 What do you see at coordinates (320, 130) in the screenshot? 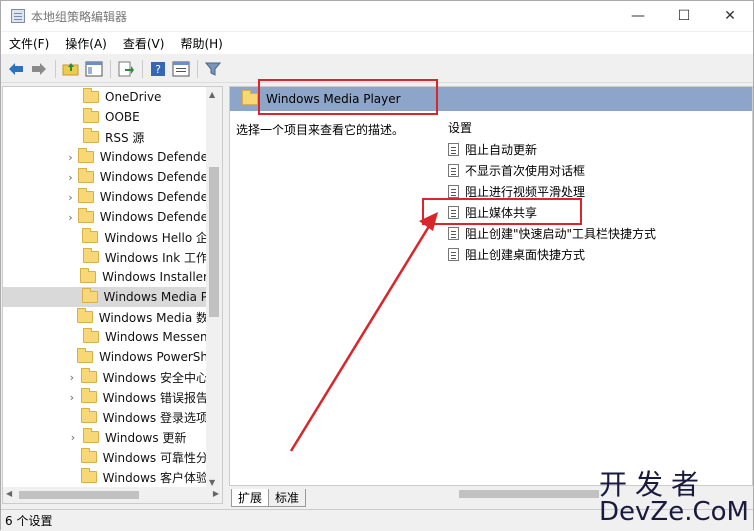
I see `description-text: 选择一个项目来查看它的描述。` at bounding box center [320, 130].